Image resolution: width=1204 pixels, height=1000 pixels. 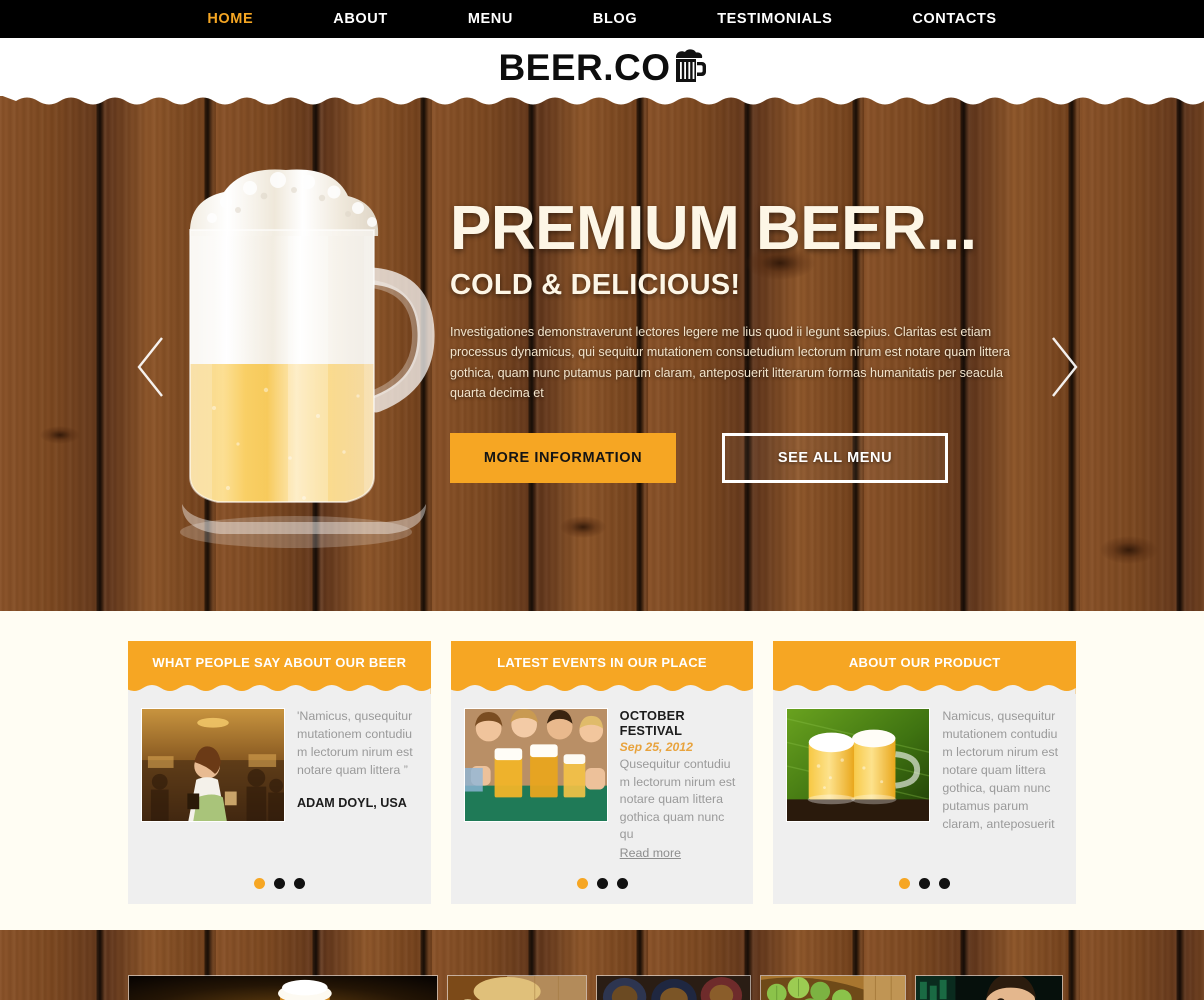 I want to click on gallery-item-hops, so click(x=833, y=987).